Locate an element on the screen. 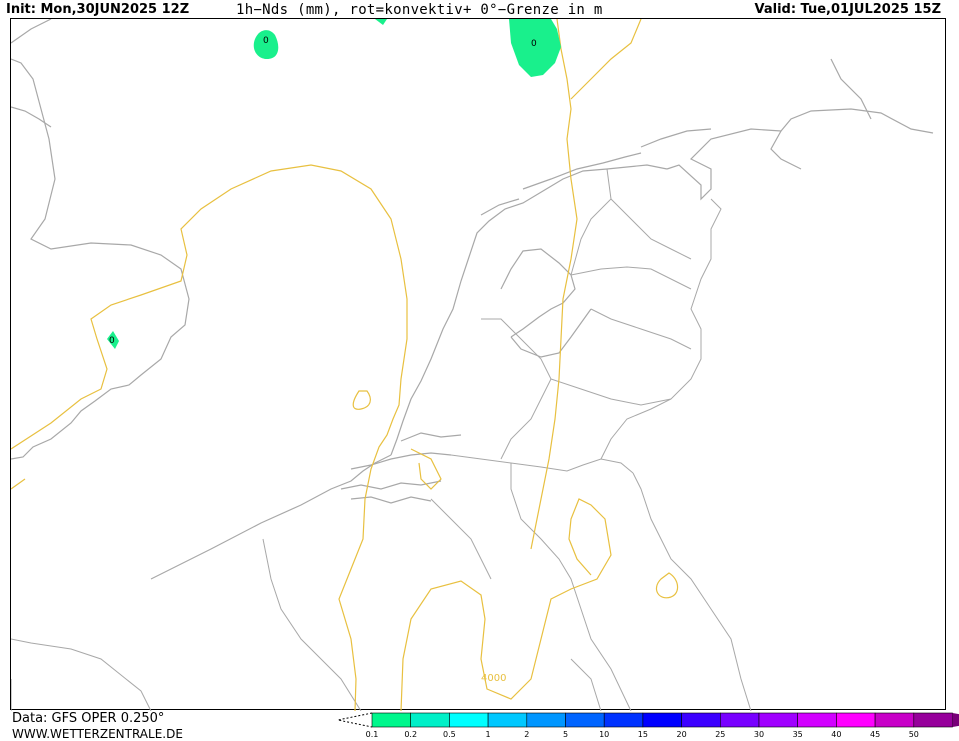 This screenshot has height=741, width=959. legend-tick-label: 10 is located at coordinates (604, 734).